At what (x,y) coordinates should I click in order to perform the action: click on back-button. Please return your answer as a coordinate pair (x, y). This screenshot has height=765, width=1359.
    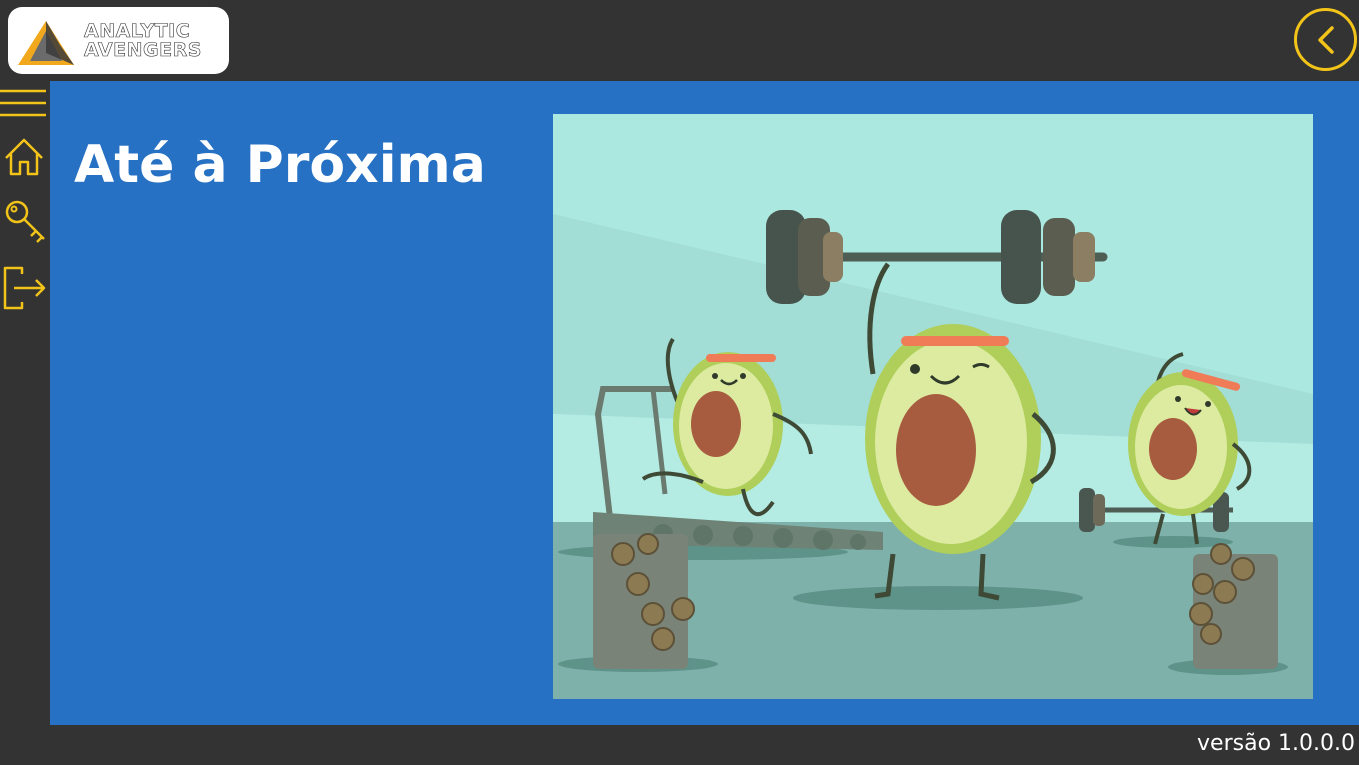
    Looking at the image, I should click on (1325, 39).